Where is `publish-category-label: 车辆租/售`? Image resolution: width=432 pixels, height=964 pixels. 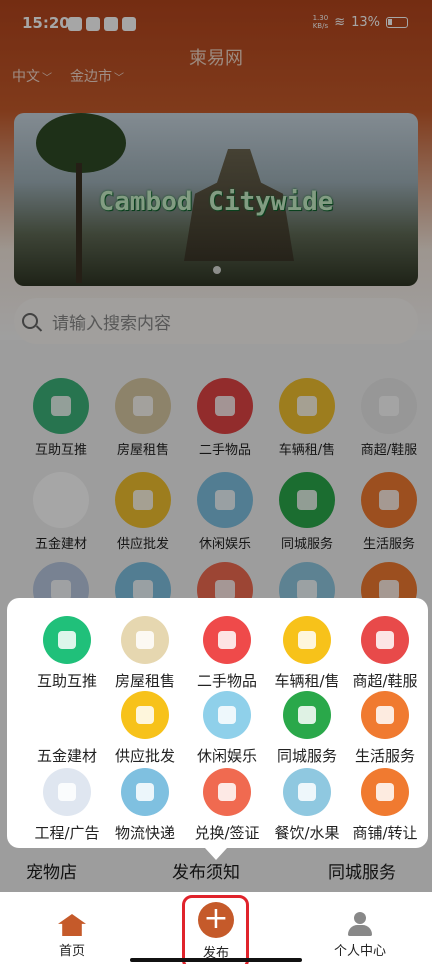 publish-category-label: 车辆租/售 is located at coordinates (307, 681).